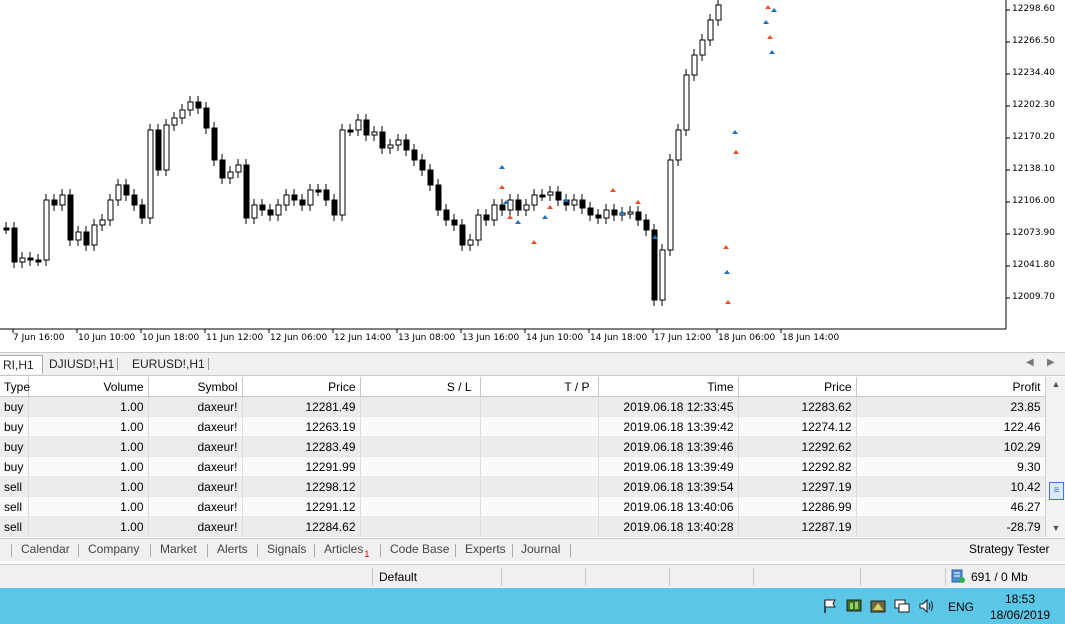 The image size is (1065, 624). I want to click on chart-tab: EURUSD!,H1, so click(168, 364).